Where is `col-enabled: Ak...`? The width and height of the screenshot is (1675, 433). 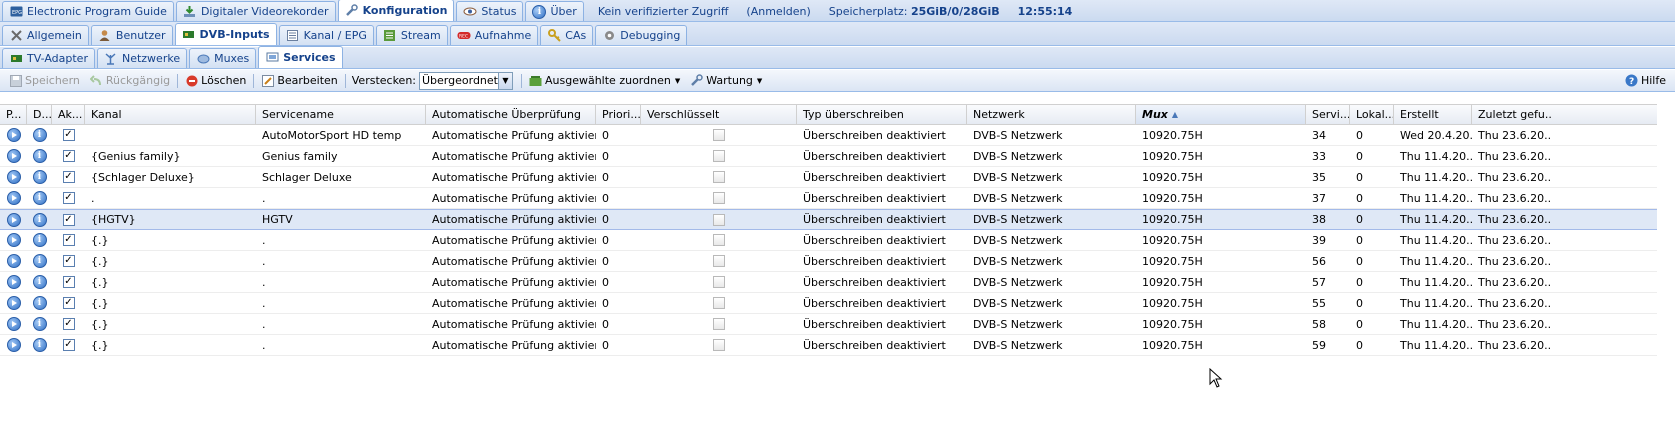
col-enabled: Ak... is located at coordinates (68, 114).